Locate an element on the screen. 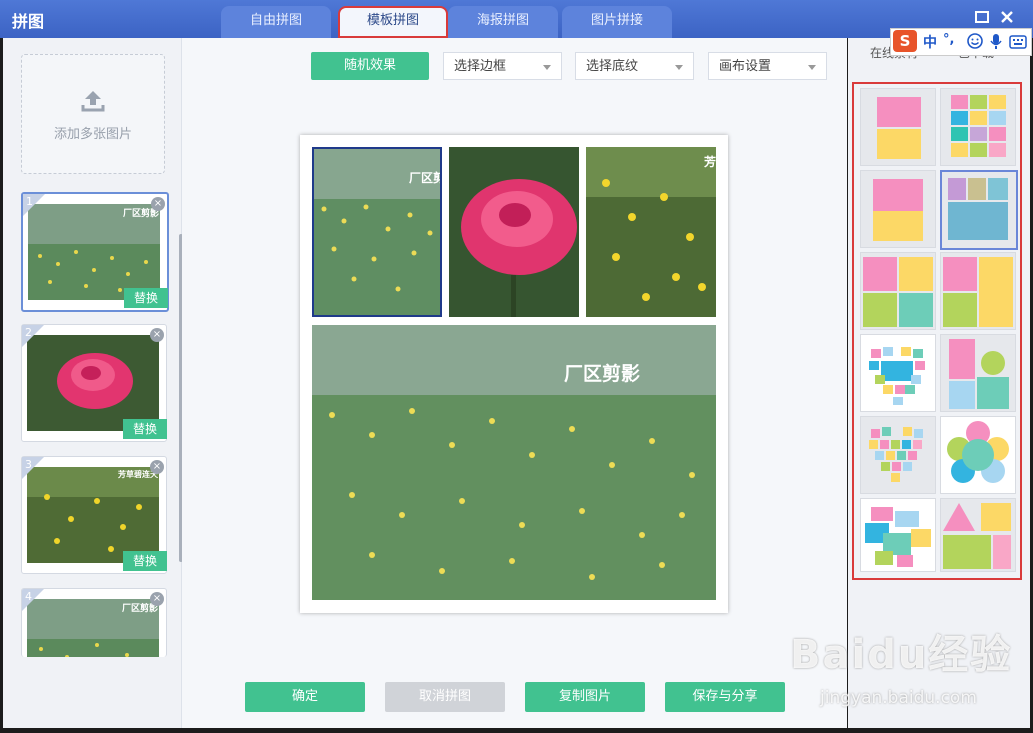  add-images-label: 添加多张图片 is located at coordinates (92, 134).